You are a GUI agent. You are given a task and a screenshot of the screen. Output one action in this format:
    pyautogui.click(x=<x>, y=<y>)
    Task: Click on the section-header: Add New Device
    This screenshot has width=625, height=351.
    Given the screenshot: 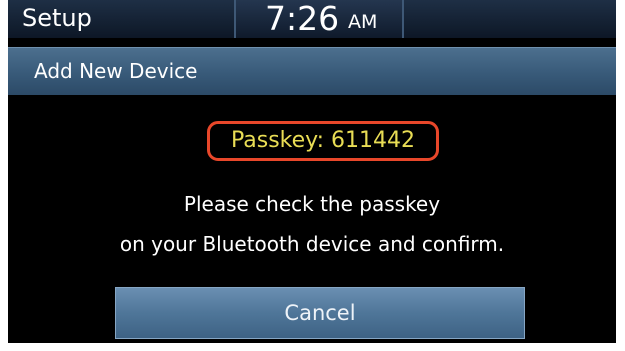 What is the action you would take?
    pyautogui.click(x=312, y=71)
    